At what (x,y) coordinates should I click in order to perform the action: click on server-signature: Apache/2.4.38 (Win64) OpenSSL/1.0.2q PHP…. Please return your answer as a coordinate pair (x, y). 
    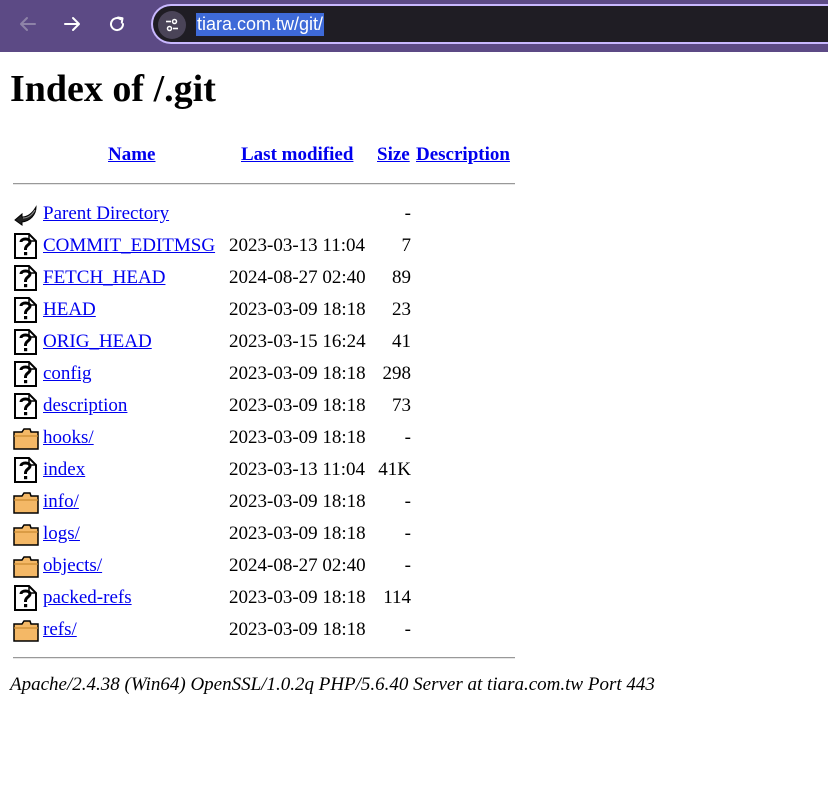
    Looking at the image, I should click on (332, 684).